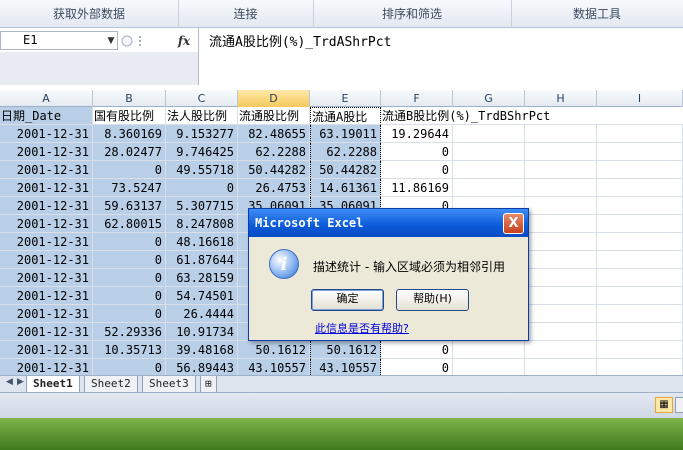  Describe the element at coordinates (59, 40) in the screenshot. I see `name-box: E1` at that location.